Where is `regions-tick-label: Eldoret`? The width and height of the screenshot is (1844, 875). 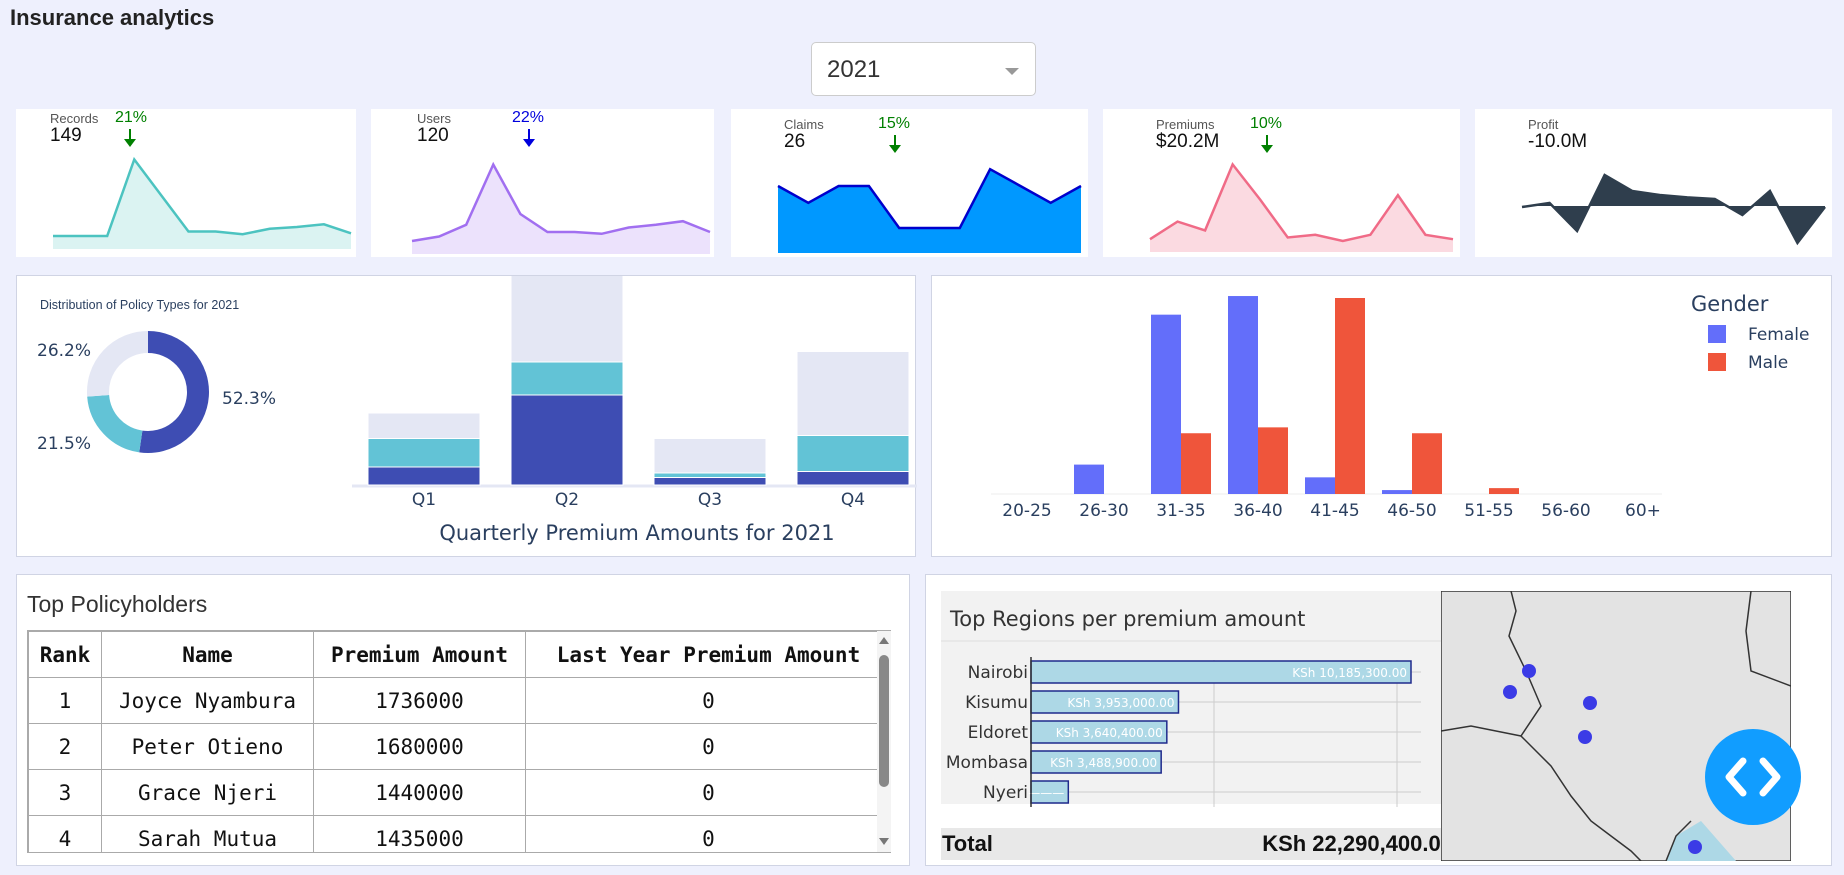
regions-tick-label: Eldoret is located at coordinates (998, 733).